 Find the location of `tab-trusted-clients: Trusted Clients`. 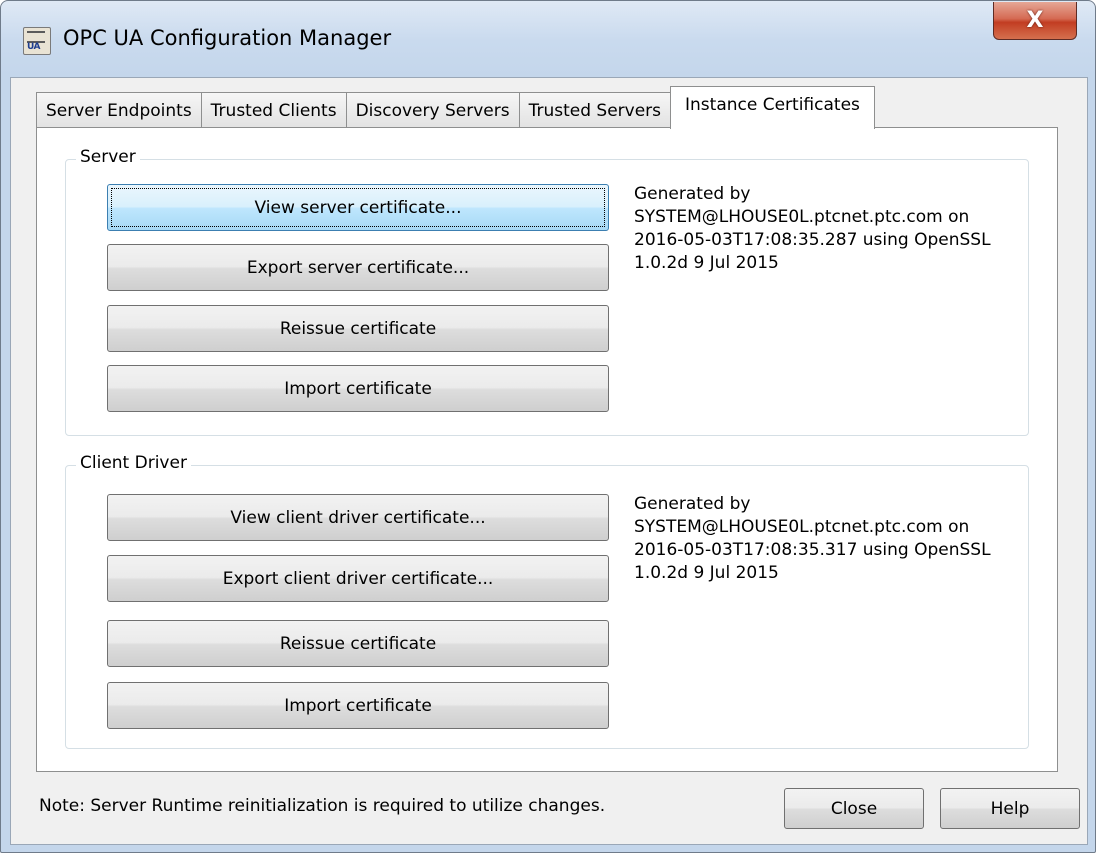

tab-trusted-clients: Trusted Clients is located at coordinates (273, 110).